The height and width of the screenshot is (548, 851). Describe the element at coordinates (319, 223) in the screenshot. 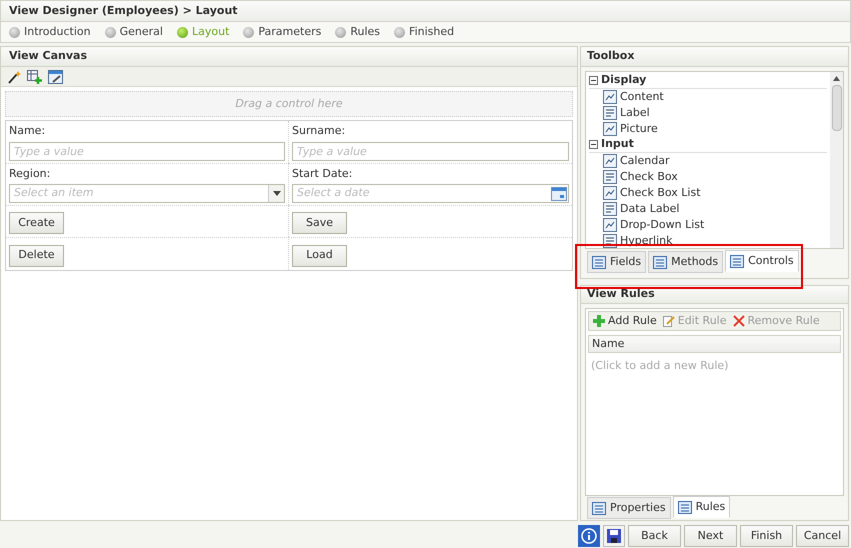

I see `form-button: Save` at that location.